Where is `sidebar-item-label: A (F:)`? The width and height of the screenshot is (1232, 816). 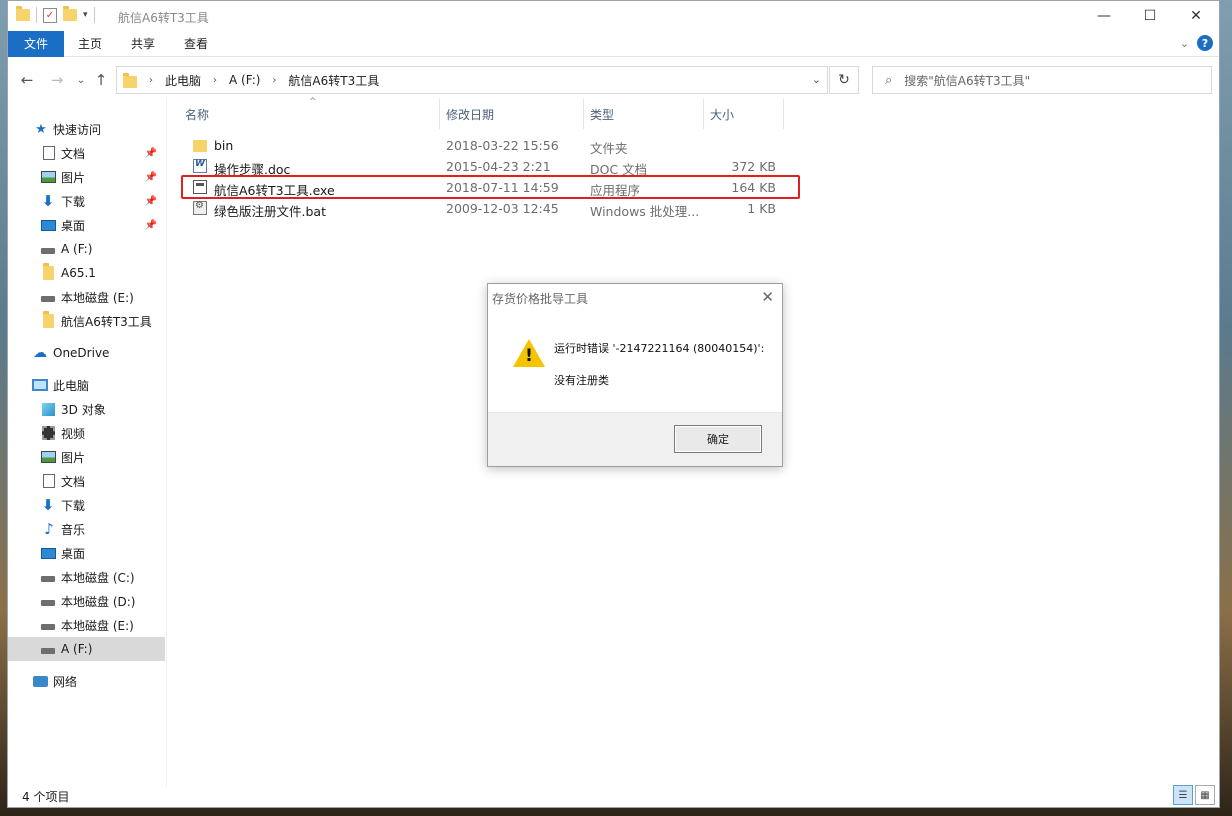
sidebar-item-label: A (F:) is located at coordinates (77, 649).